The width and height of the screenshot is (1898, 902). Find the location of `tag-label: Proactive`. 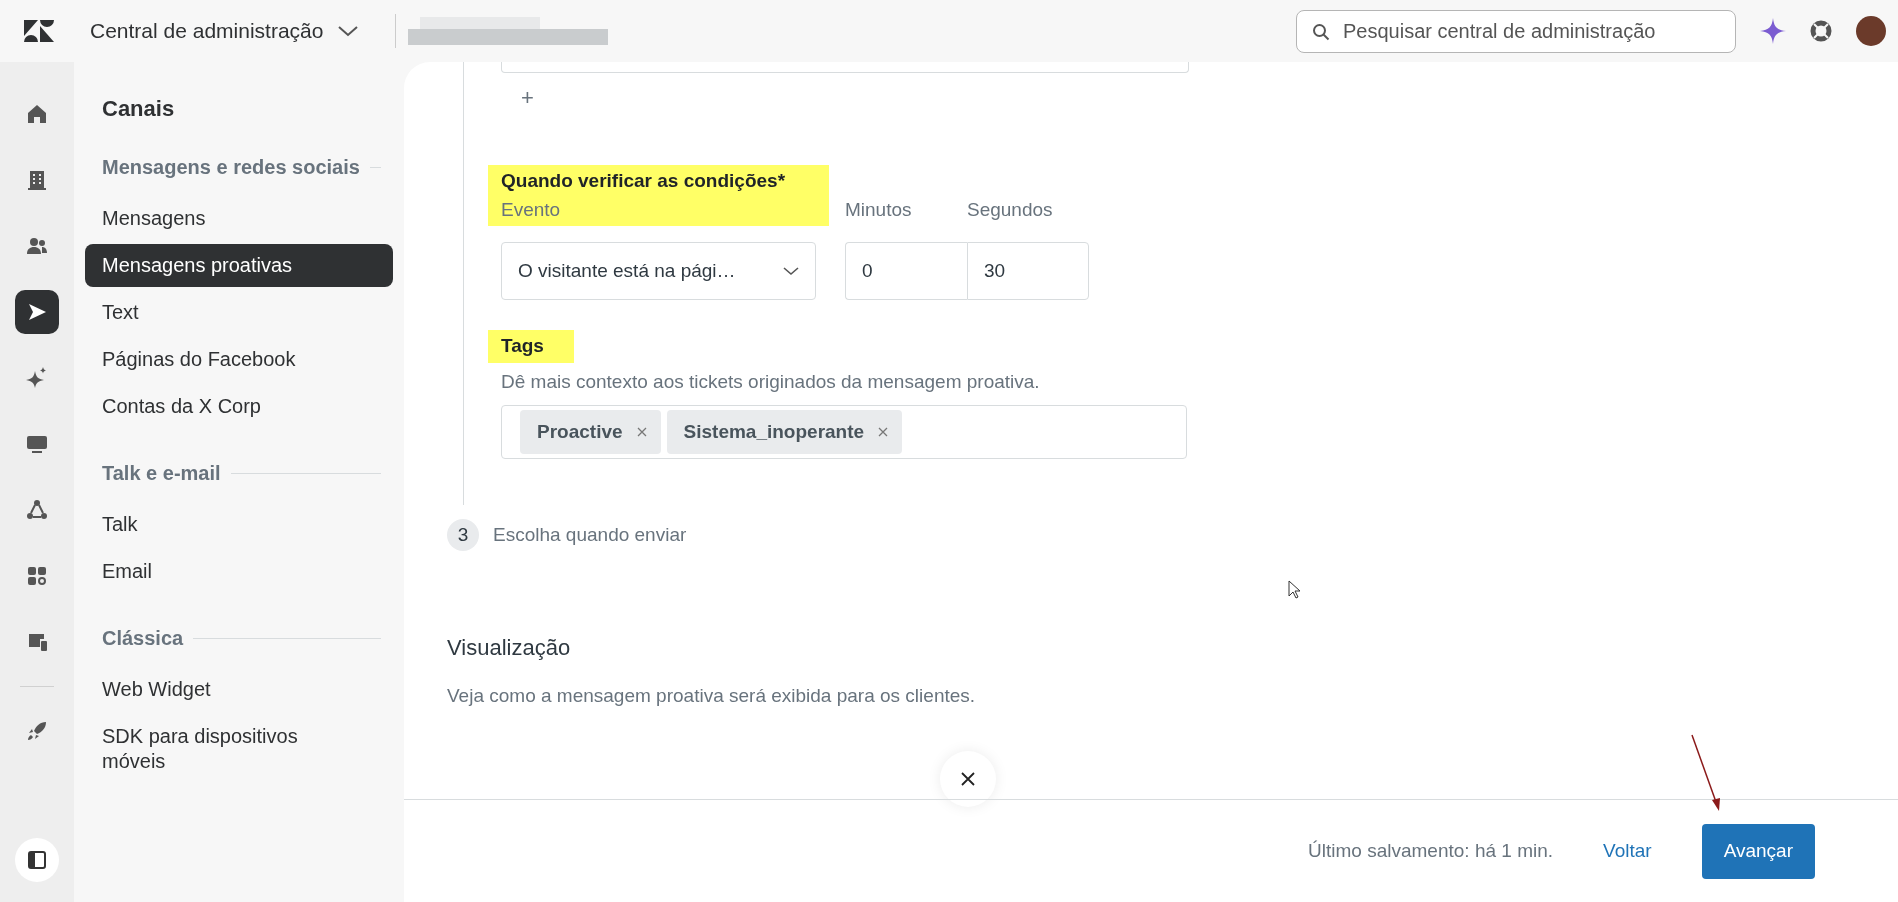

tag-label: Proactive is located at coordinates (580, 431).